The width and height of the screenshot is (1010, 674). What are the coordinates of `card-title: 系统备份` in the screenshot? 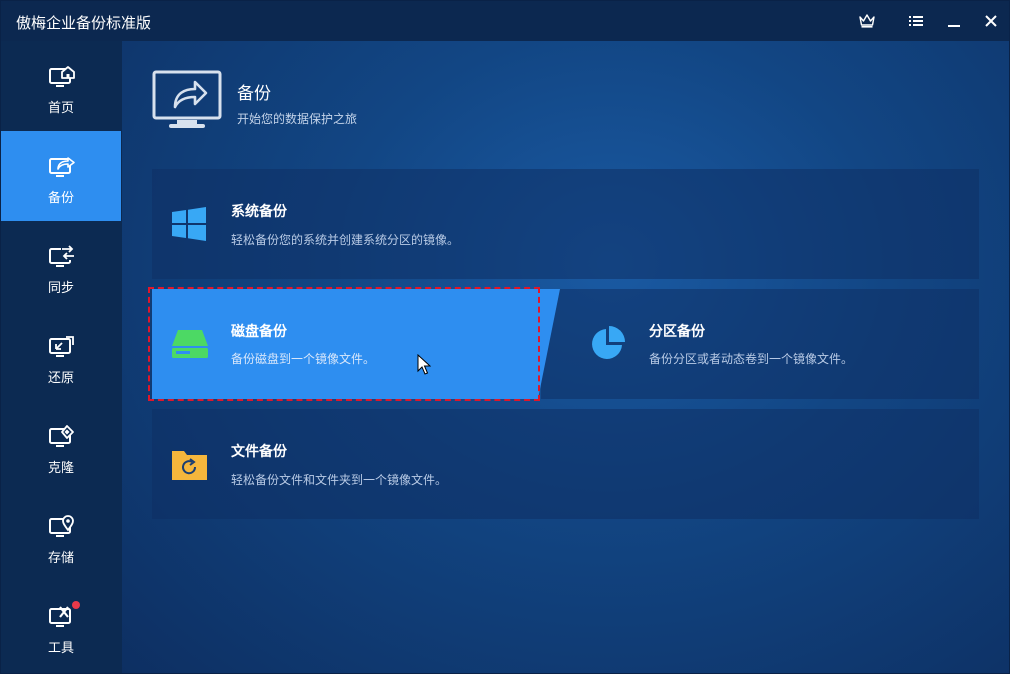 It's located at (259, 212).